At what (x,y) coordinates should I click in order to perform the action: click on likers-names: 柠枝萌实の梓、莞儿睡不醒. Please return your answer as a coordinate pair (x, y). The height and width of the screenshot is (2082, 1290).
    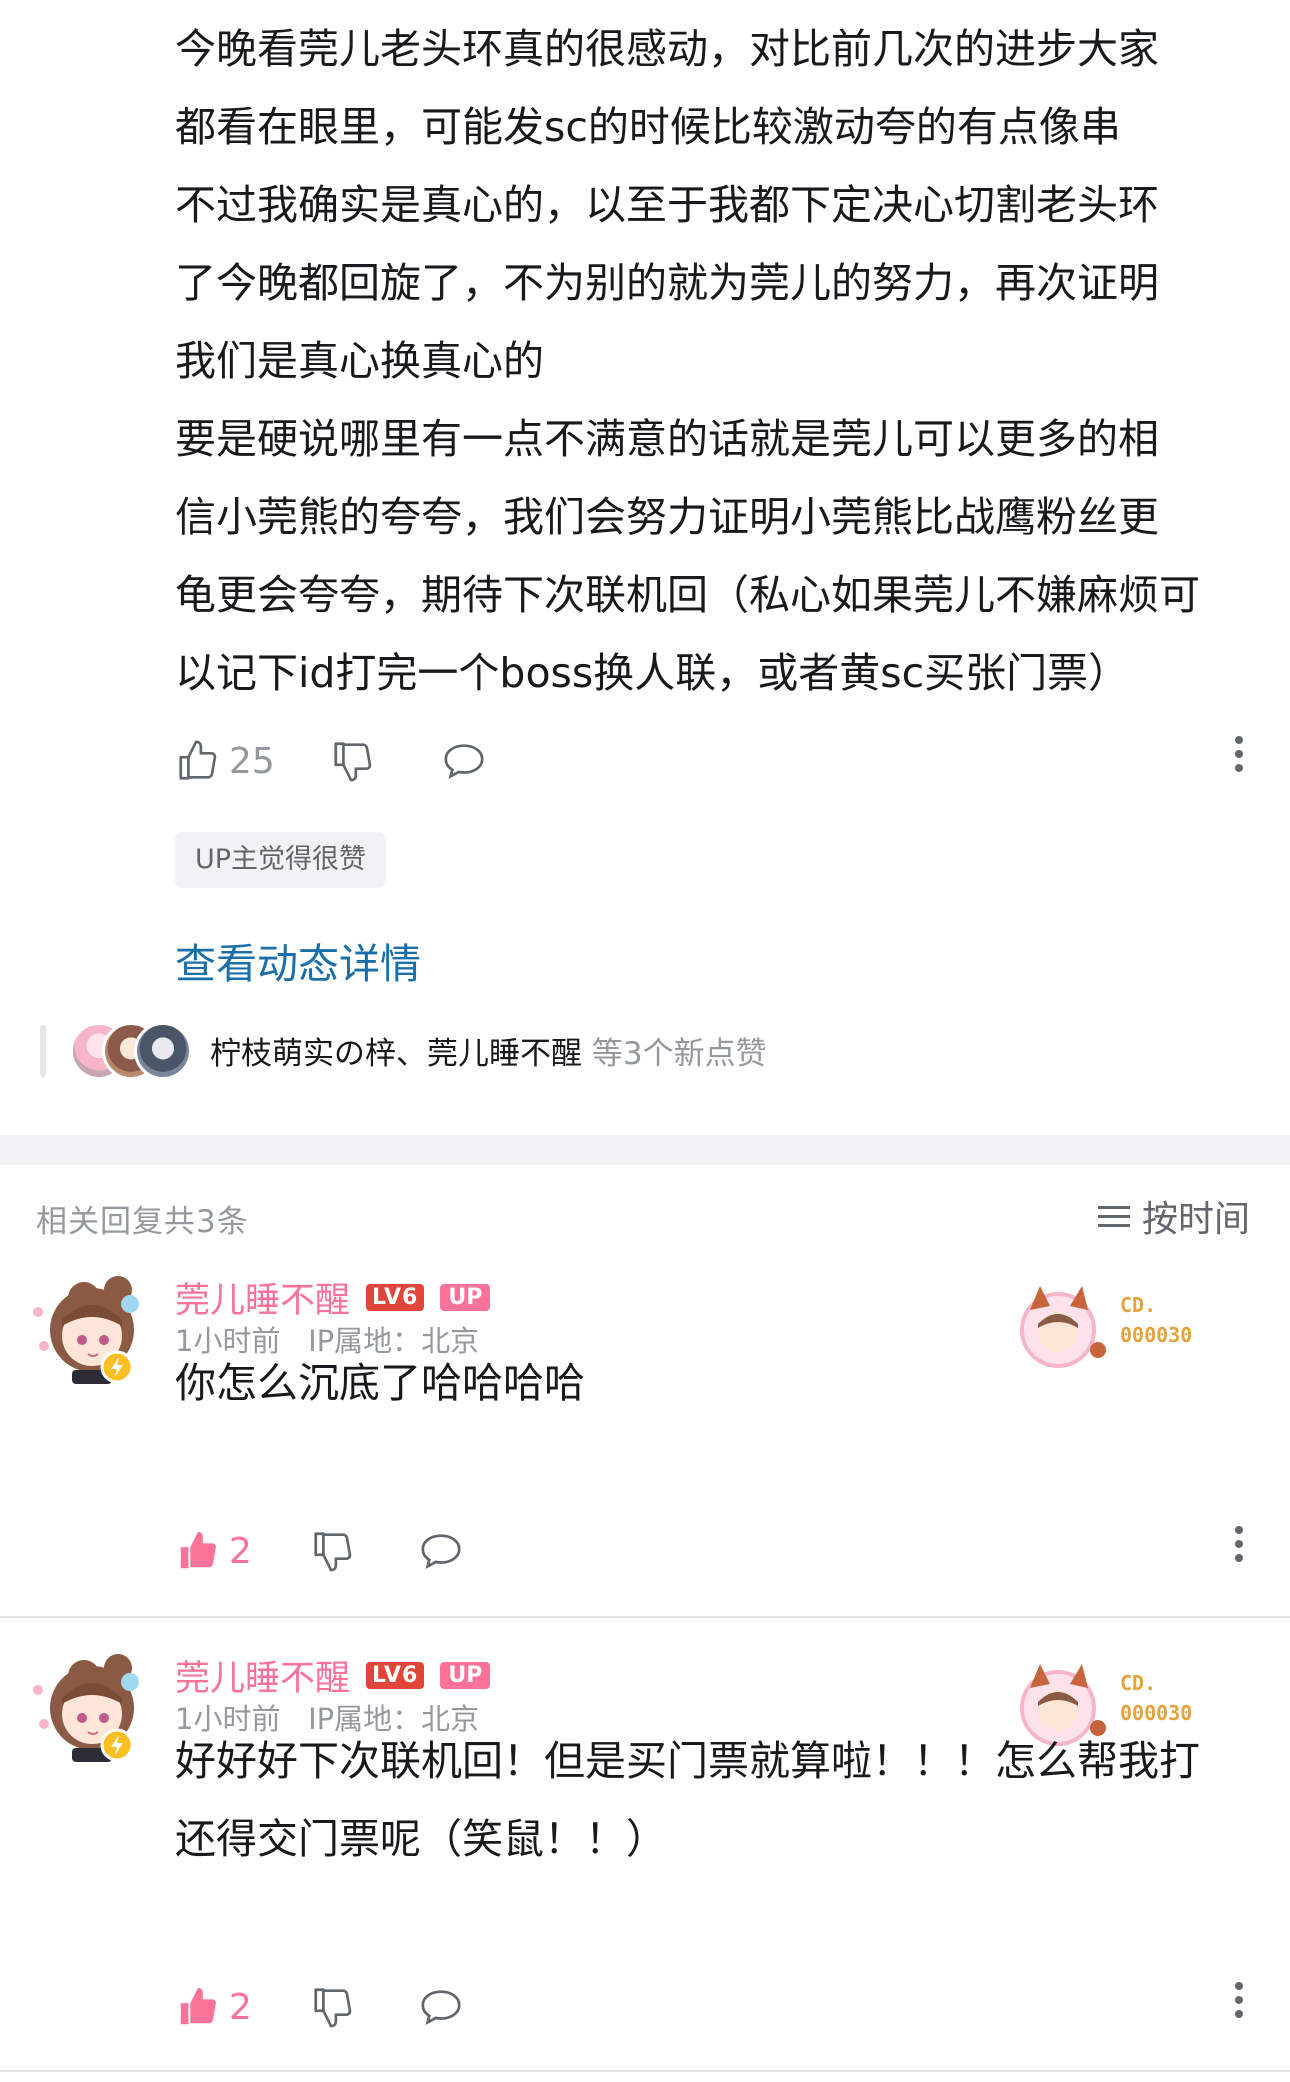
    Looking at the image, I should click on (396, 1054).